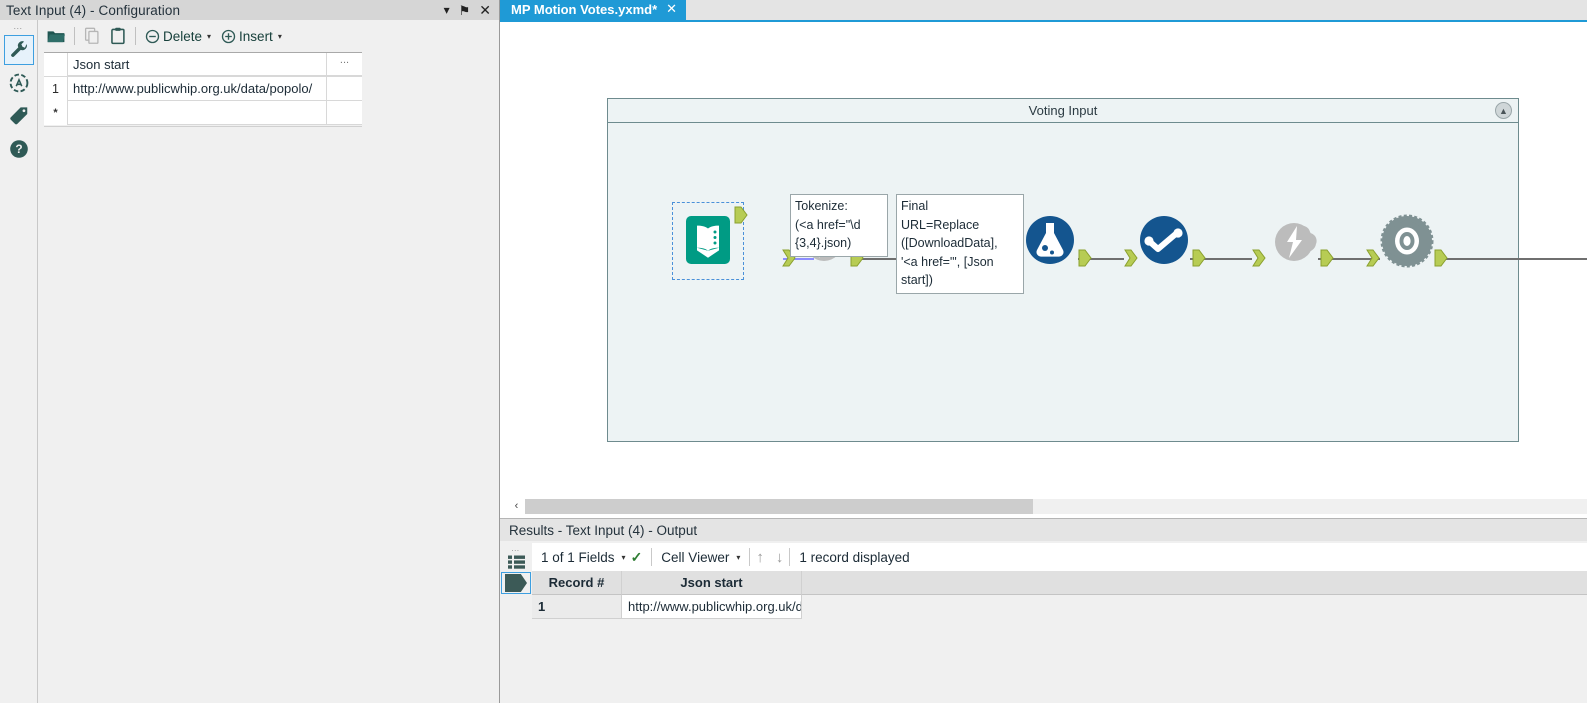 The height and width of the screenshot is (703, 1587). What do you see at coordinates (578, 557) in the screenshot?
I see `fields-selector-label: 1 of 1 Fields` at bounding box center [578, 557].